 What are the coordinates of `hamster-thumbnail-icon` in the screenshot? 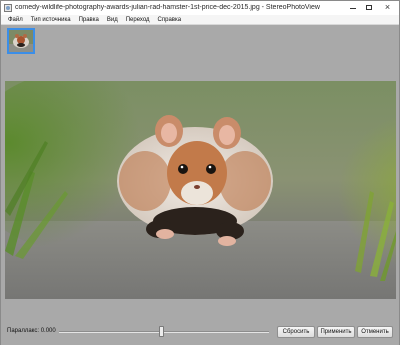 It's located at (21, 41).